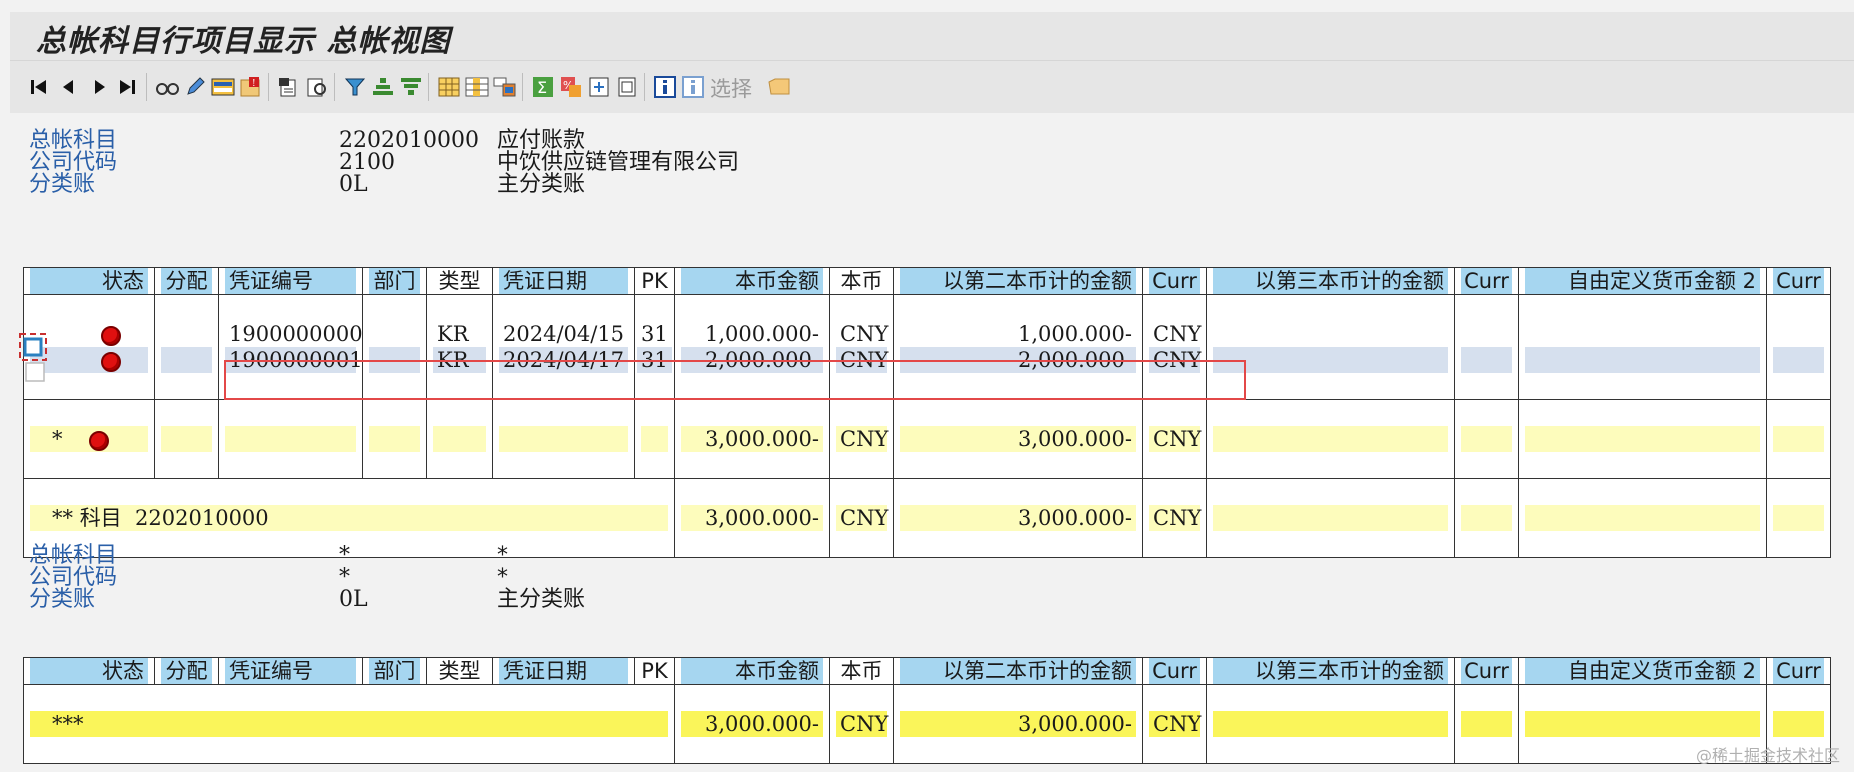 This screenshot has height=772, width=1854. I want to click on subtotal-second-amount: 3,000.000-, so click(1018, 439).